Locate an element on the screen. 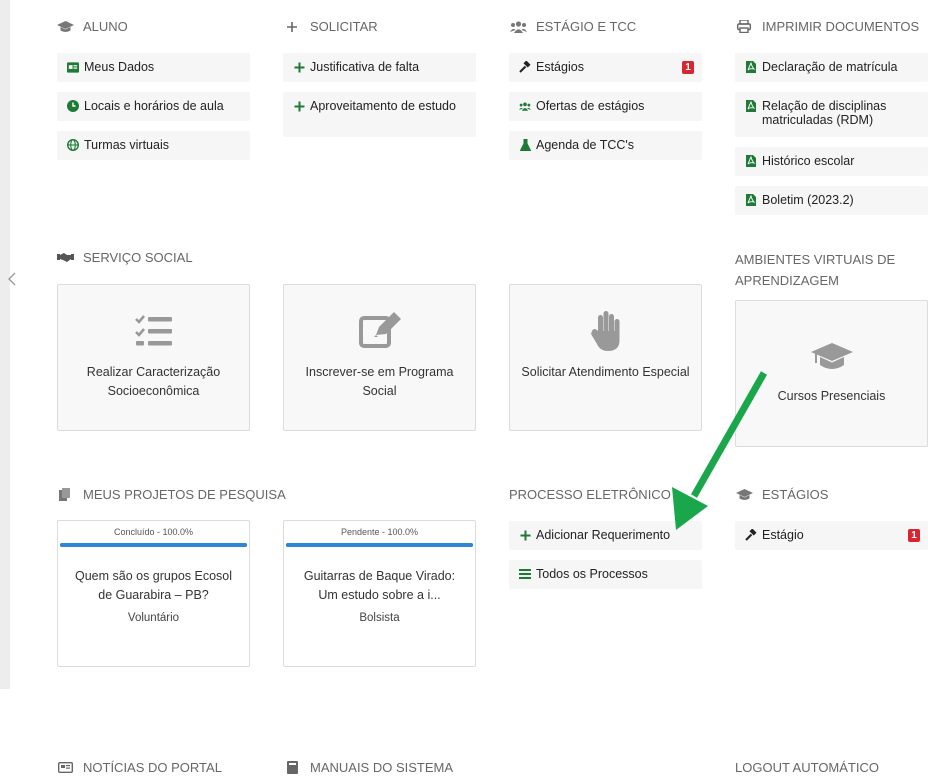 The width and height of the screenshot is (928, 780). section-title-estagio-tcc: ESTÁGIO E TCC is located at coordinates (572, 26).